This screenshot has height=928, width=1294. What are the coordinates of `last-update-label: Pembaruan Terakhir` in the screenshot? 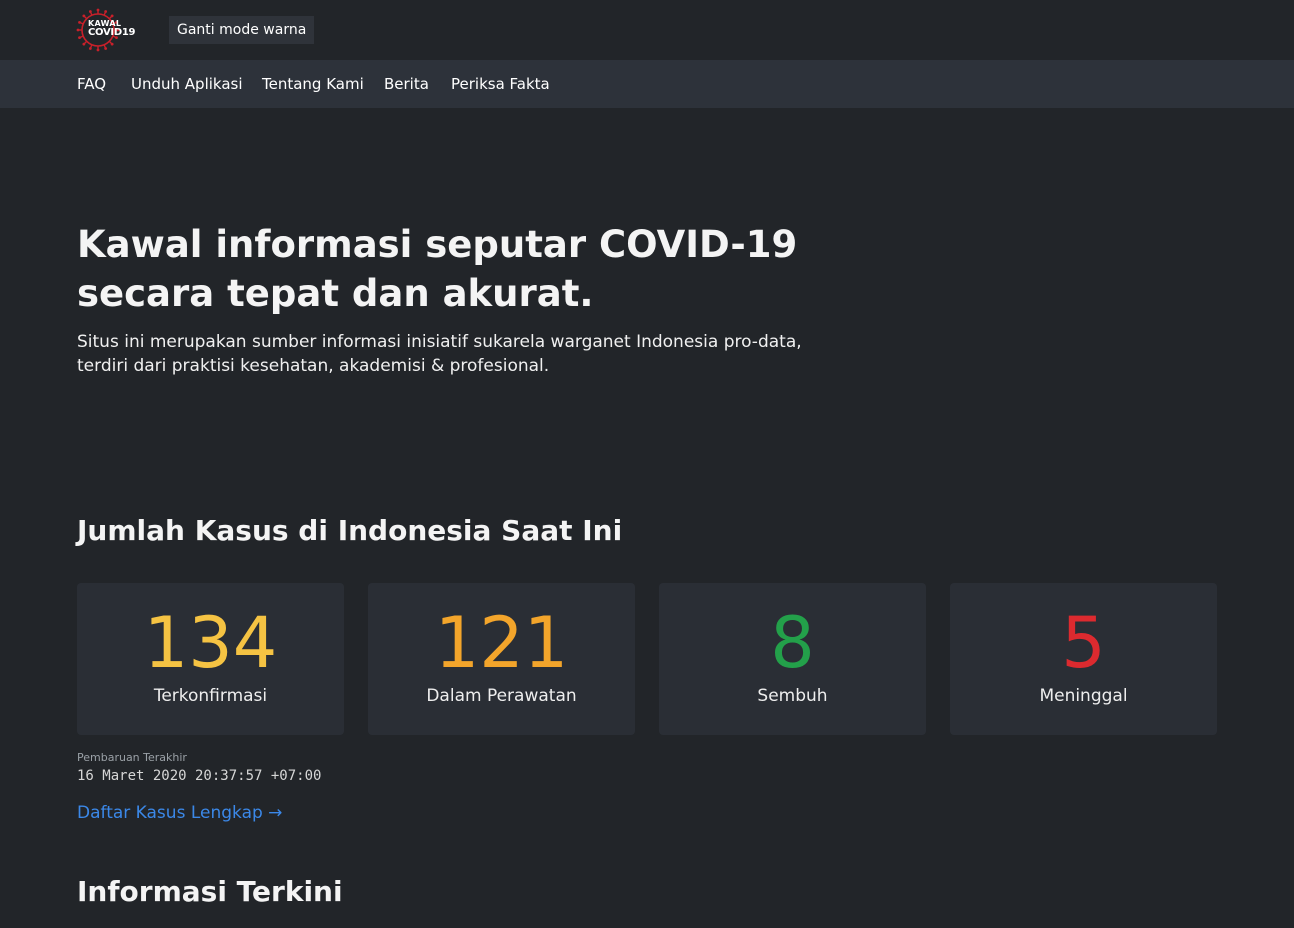 It's located at (132, 757).